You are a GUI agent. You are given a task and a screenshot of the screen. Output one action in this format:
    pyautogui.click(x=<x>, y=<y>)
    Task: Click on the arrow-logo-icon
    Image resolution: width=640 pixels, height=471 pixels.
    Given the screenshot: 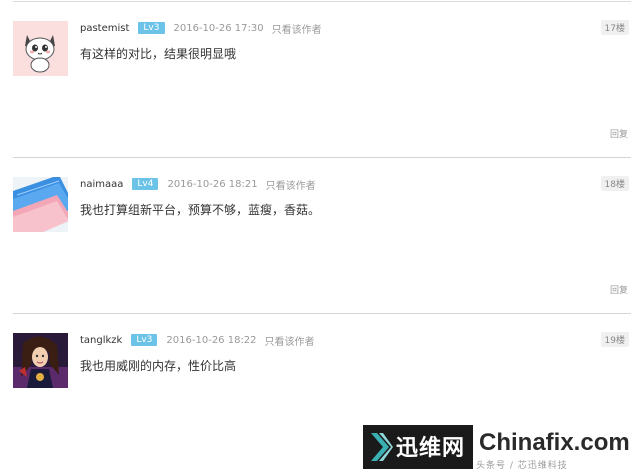 What is the action you would take?
    pyautogui.click(x=382, y=447)
    